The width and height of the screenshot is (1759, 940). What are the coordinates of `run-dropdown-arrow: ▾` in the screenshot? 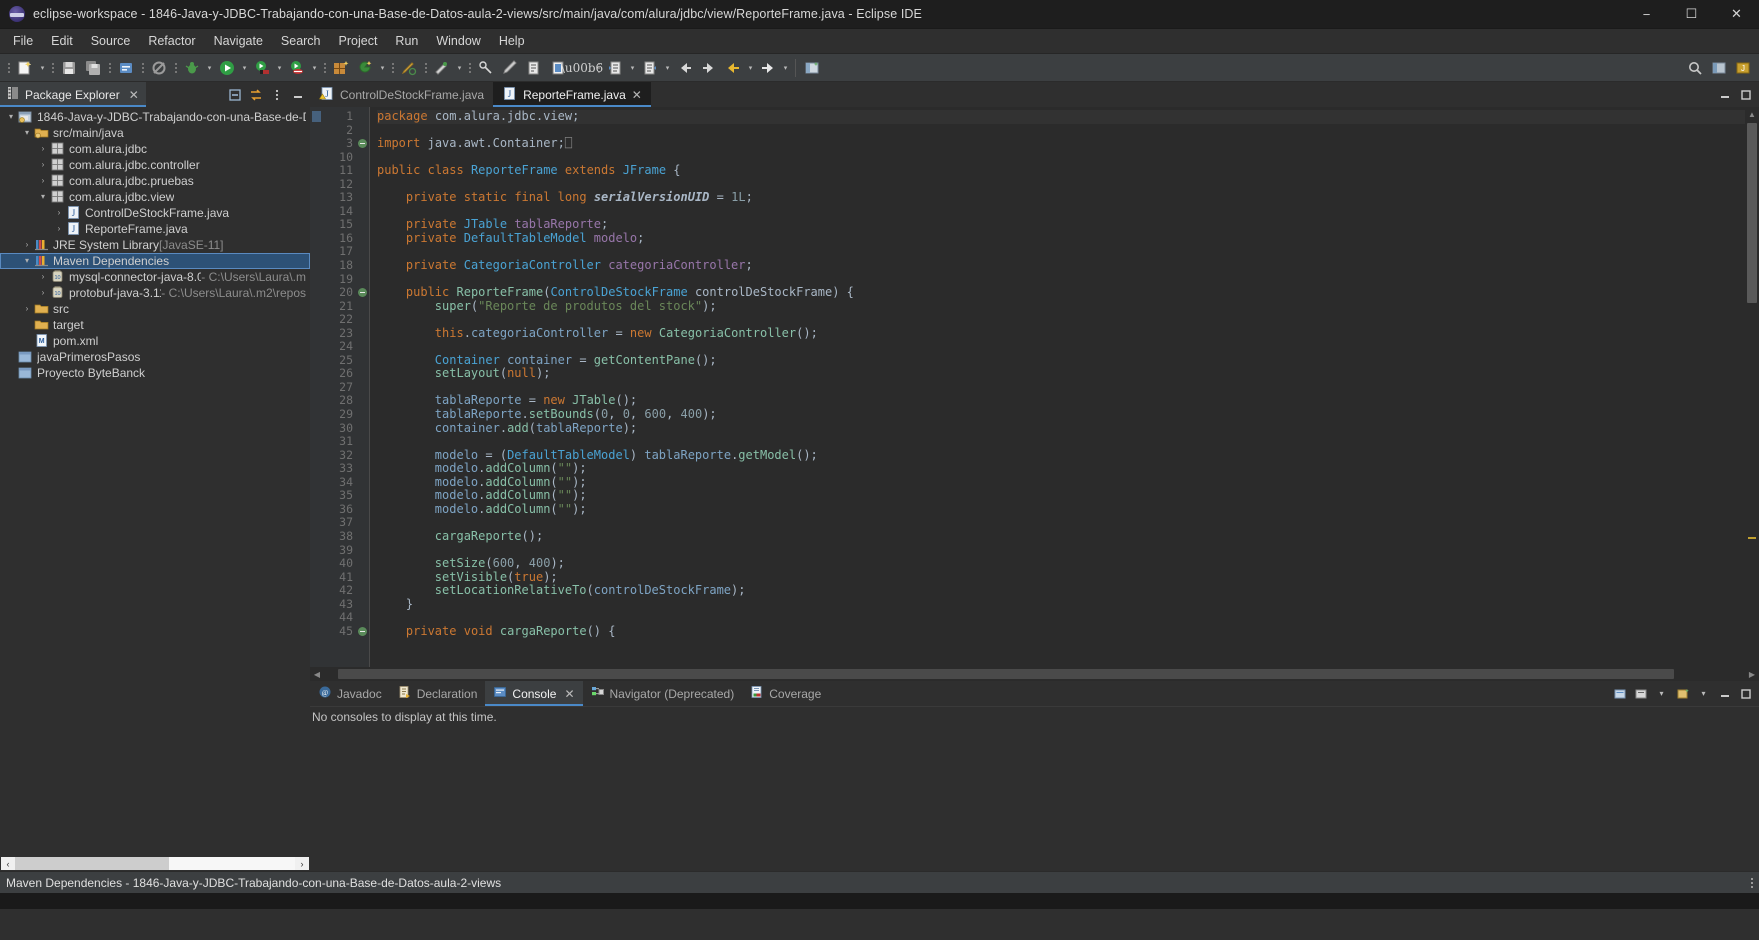 It's located at (244, 68).